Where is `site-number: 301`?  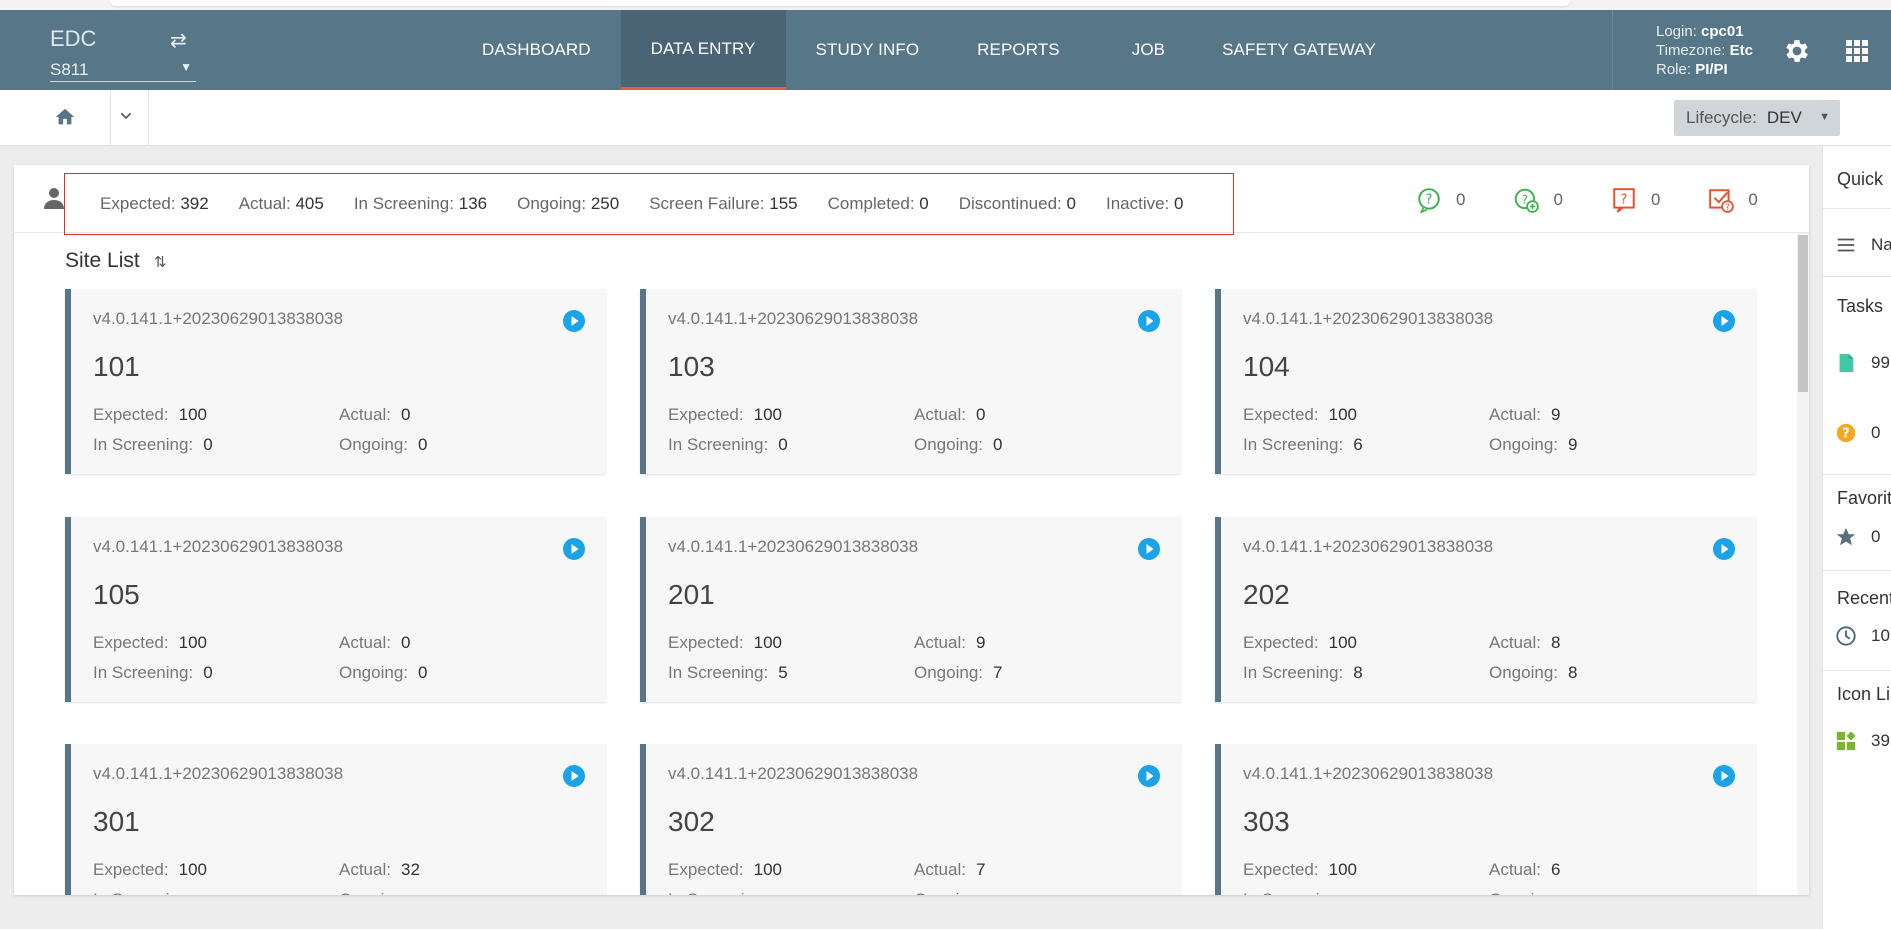 site-number: 301 is located at coordinates (116, 821).